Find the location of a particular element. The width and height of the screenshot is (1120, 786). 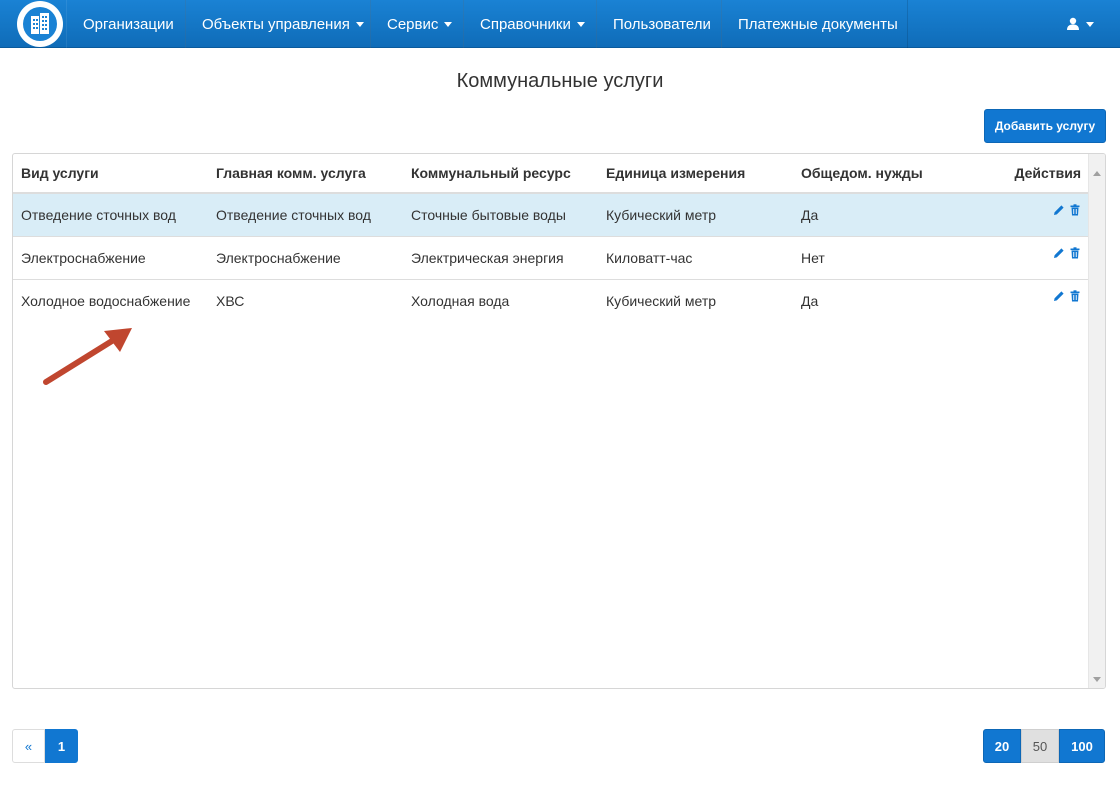

user-menu is located at coordinates (1080, 24).